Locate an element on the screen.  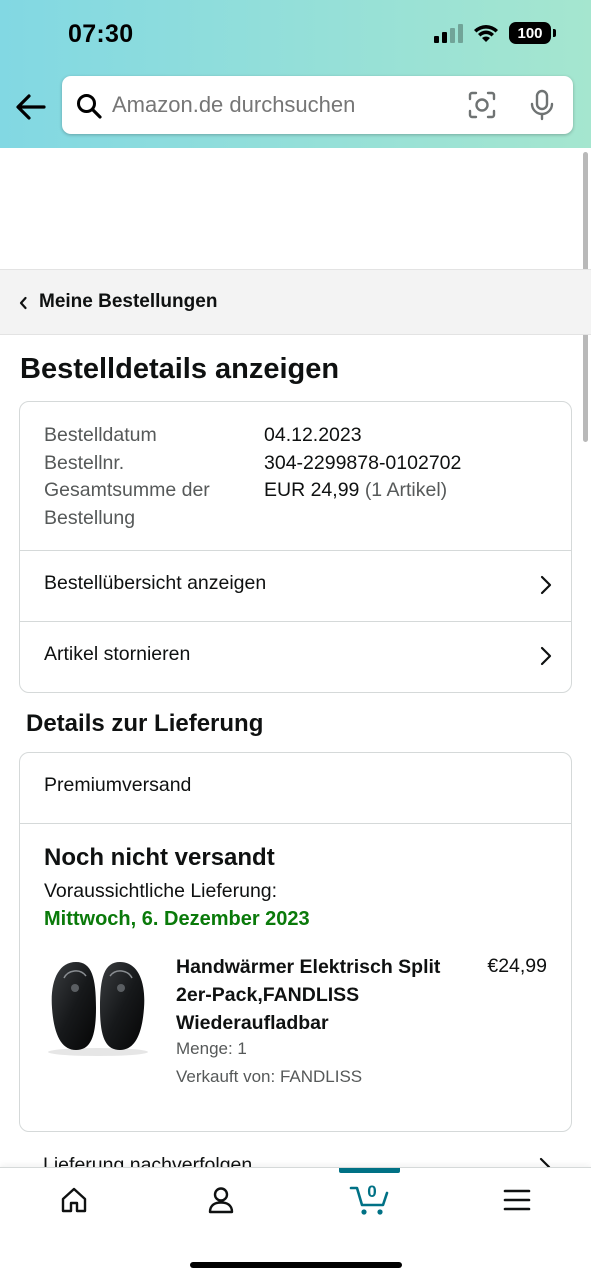
status-icons: 100 is located at coordinates (495, 33).